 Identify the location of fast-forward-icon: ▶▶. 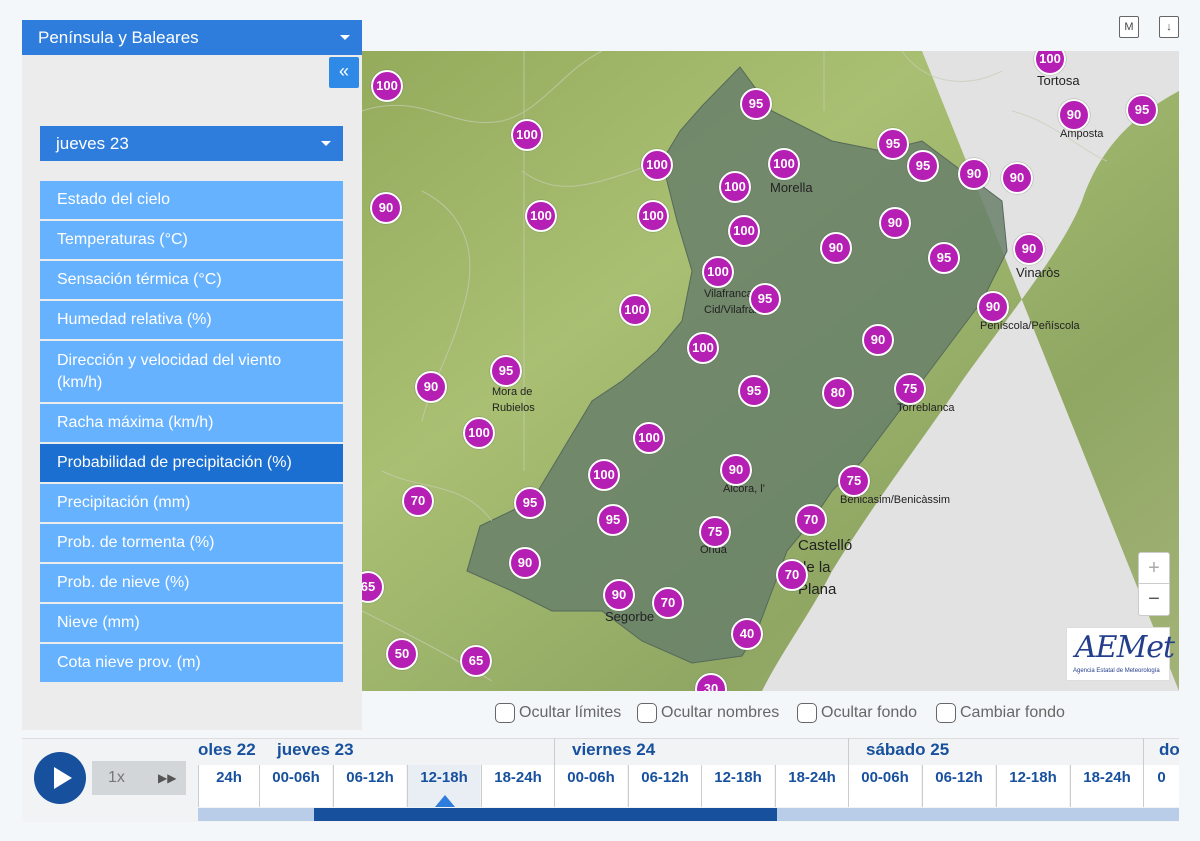
(167, 778).